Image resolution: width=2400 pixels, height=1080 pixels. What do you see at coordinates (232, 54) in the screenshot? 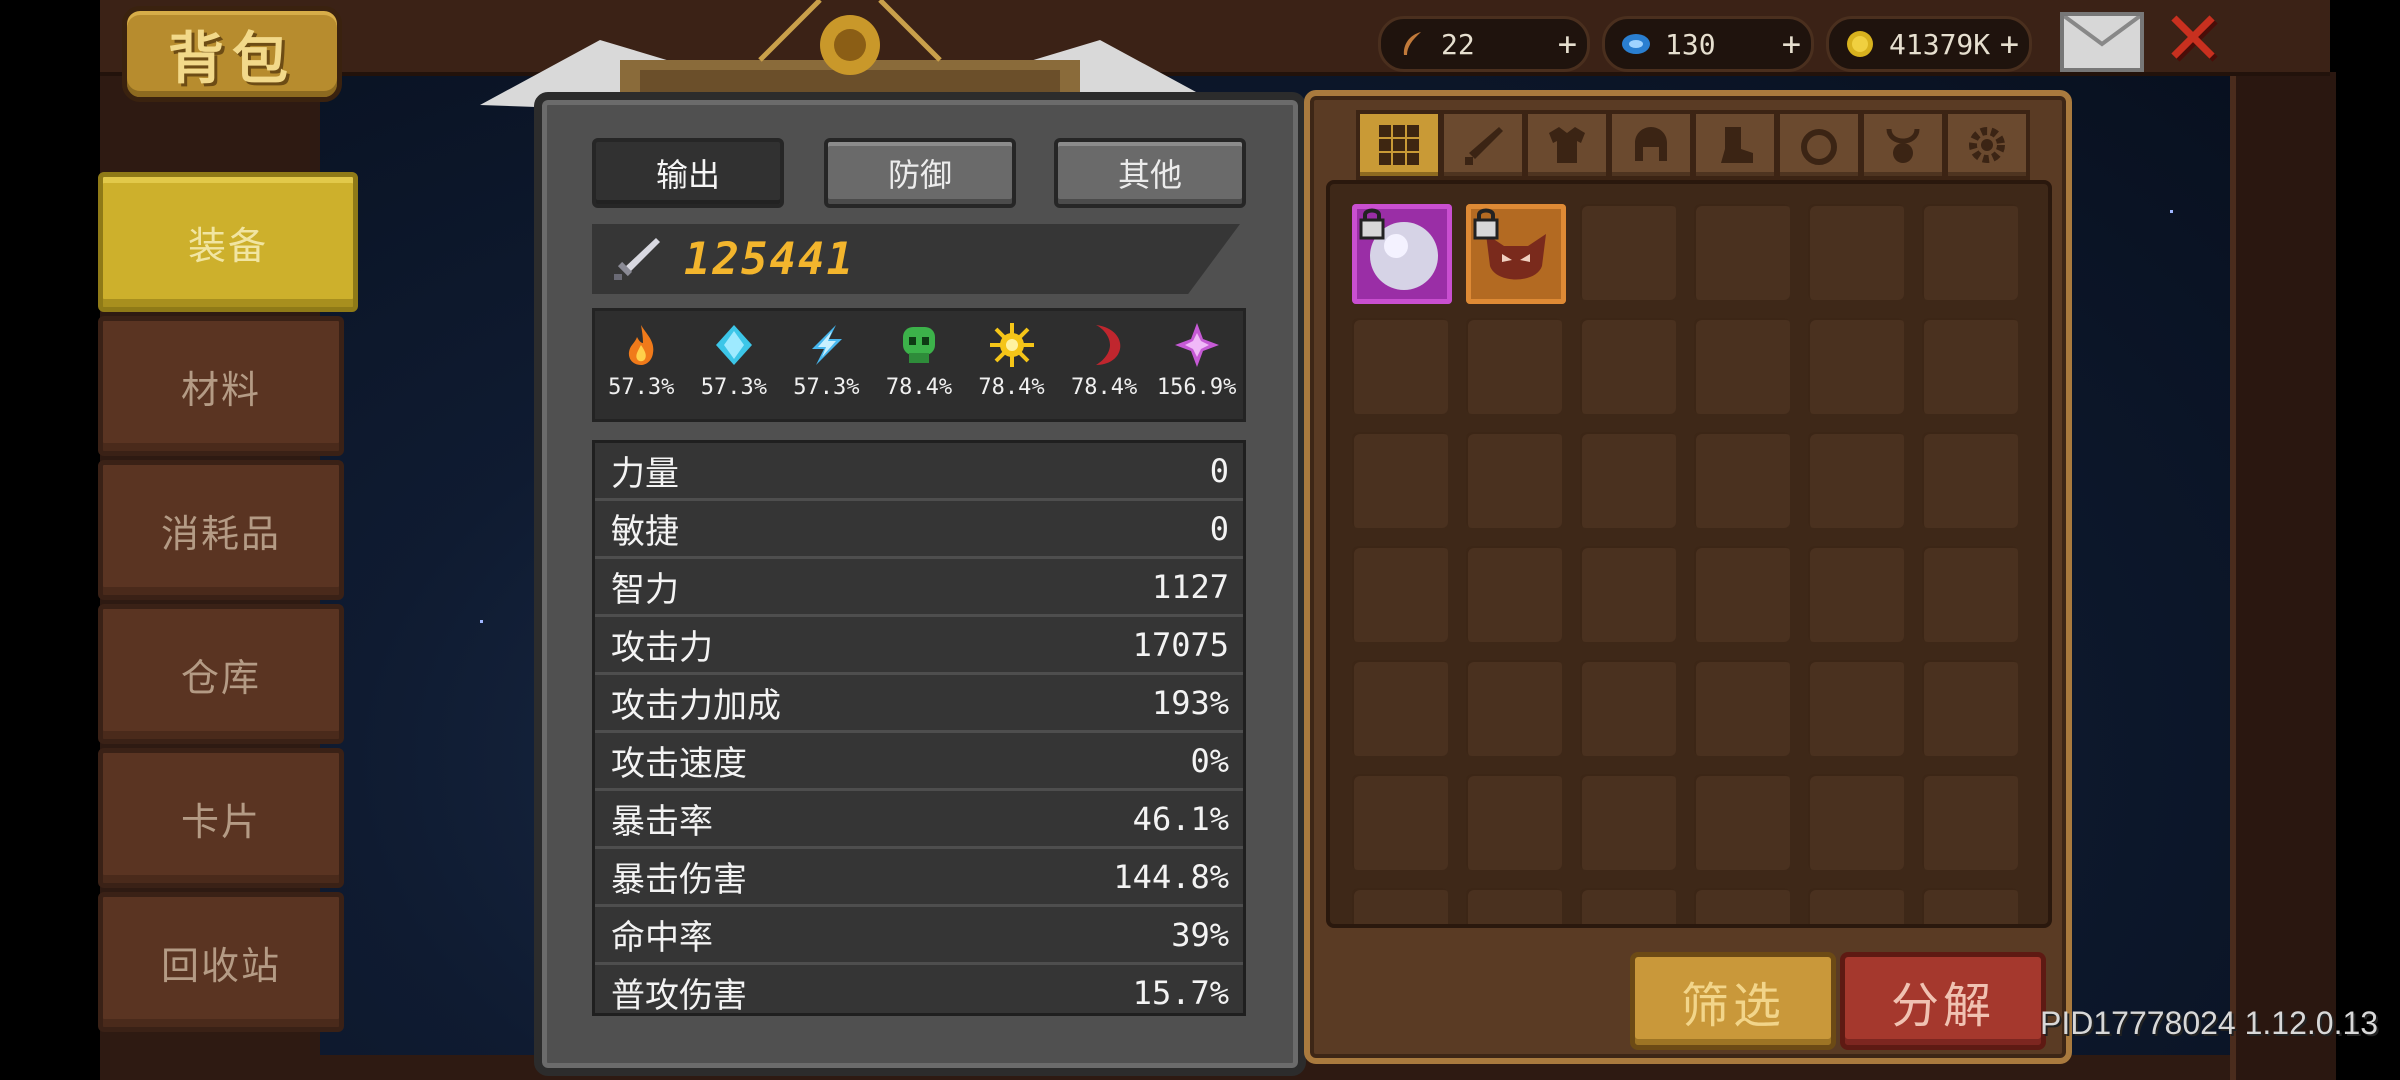
I see `backpack-title: 背包` at bounding box center [232, 54].